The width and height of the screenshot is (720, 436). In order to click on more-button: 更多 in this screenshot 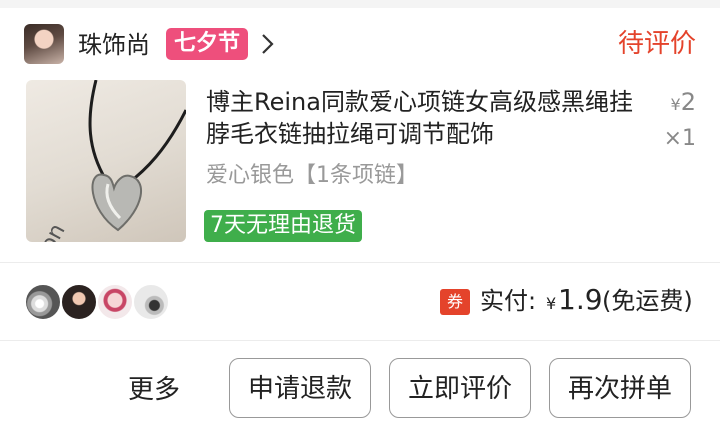, I will do `click(154, 390)`.